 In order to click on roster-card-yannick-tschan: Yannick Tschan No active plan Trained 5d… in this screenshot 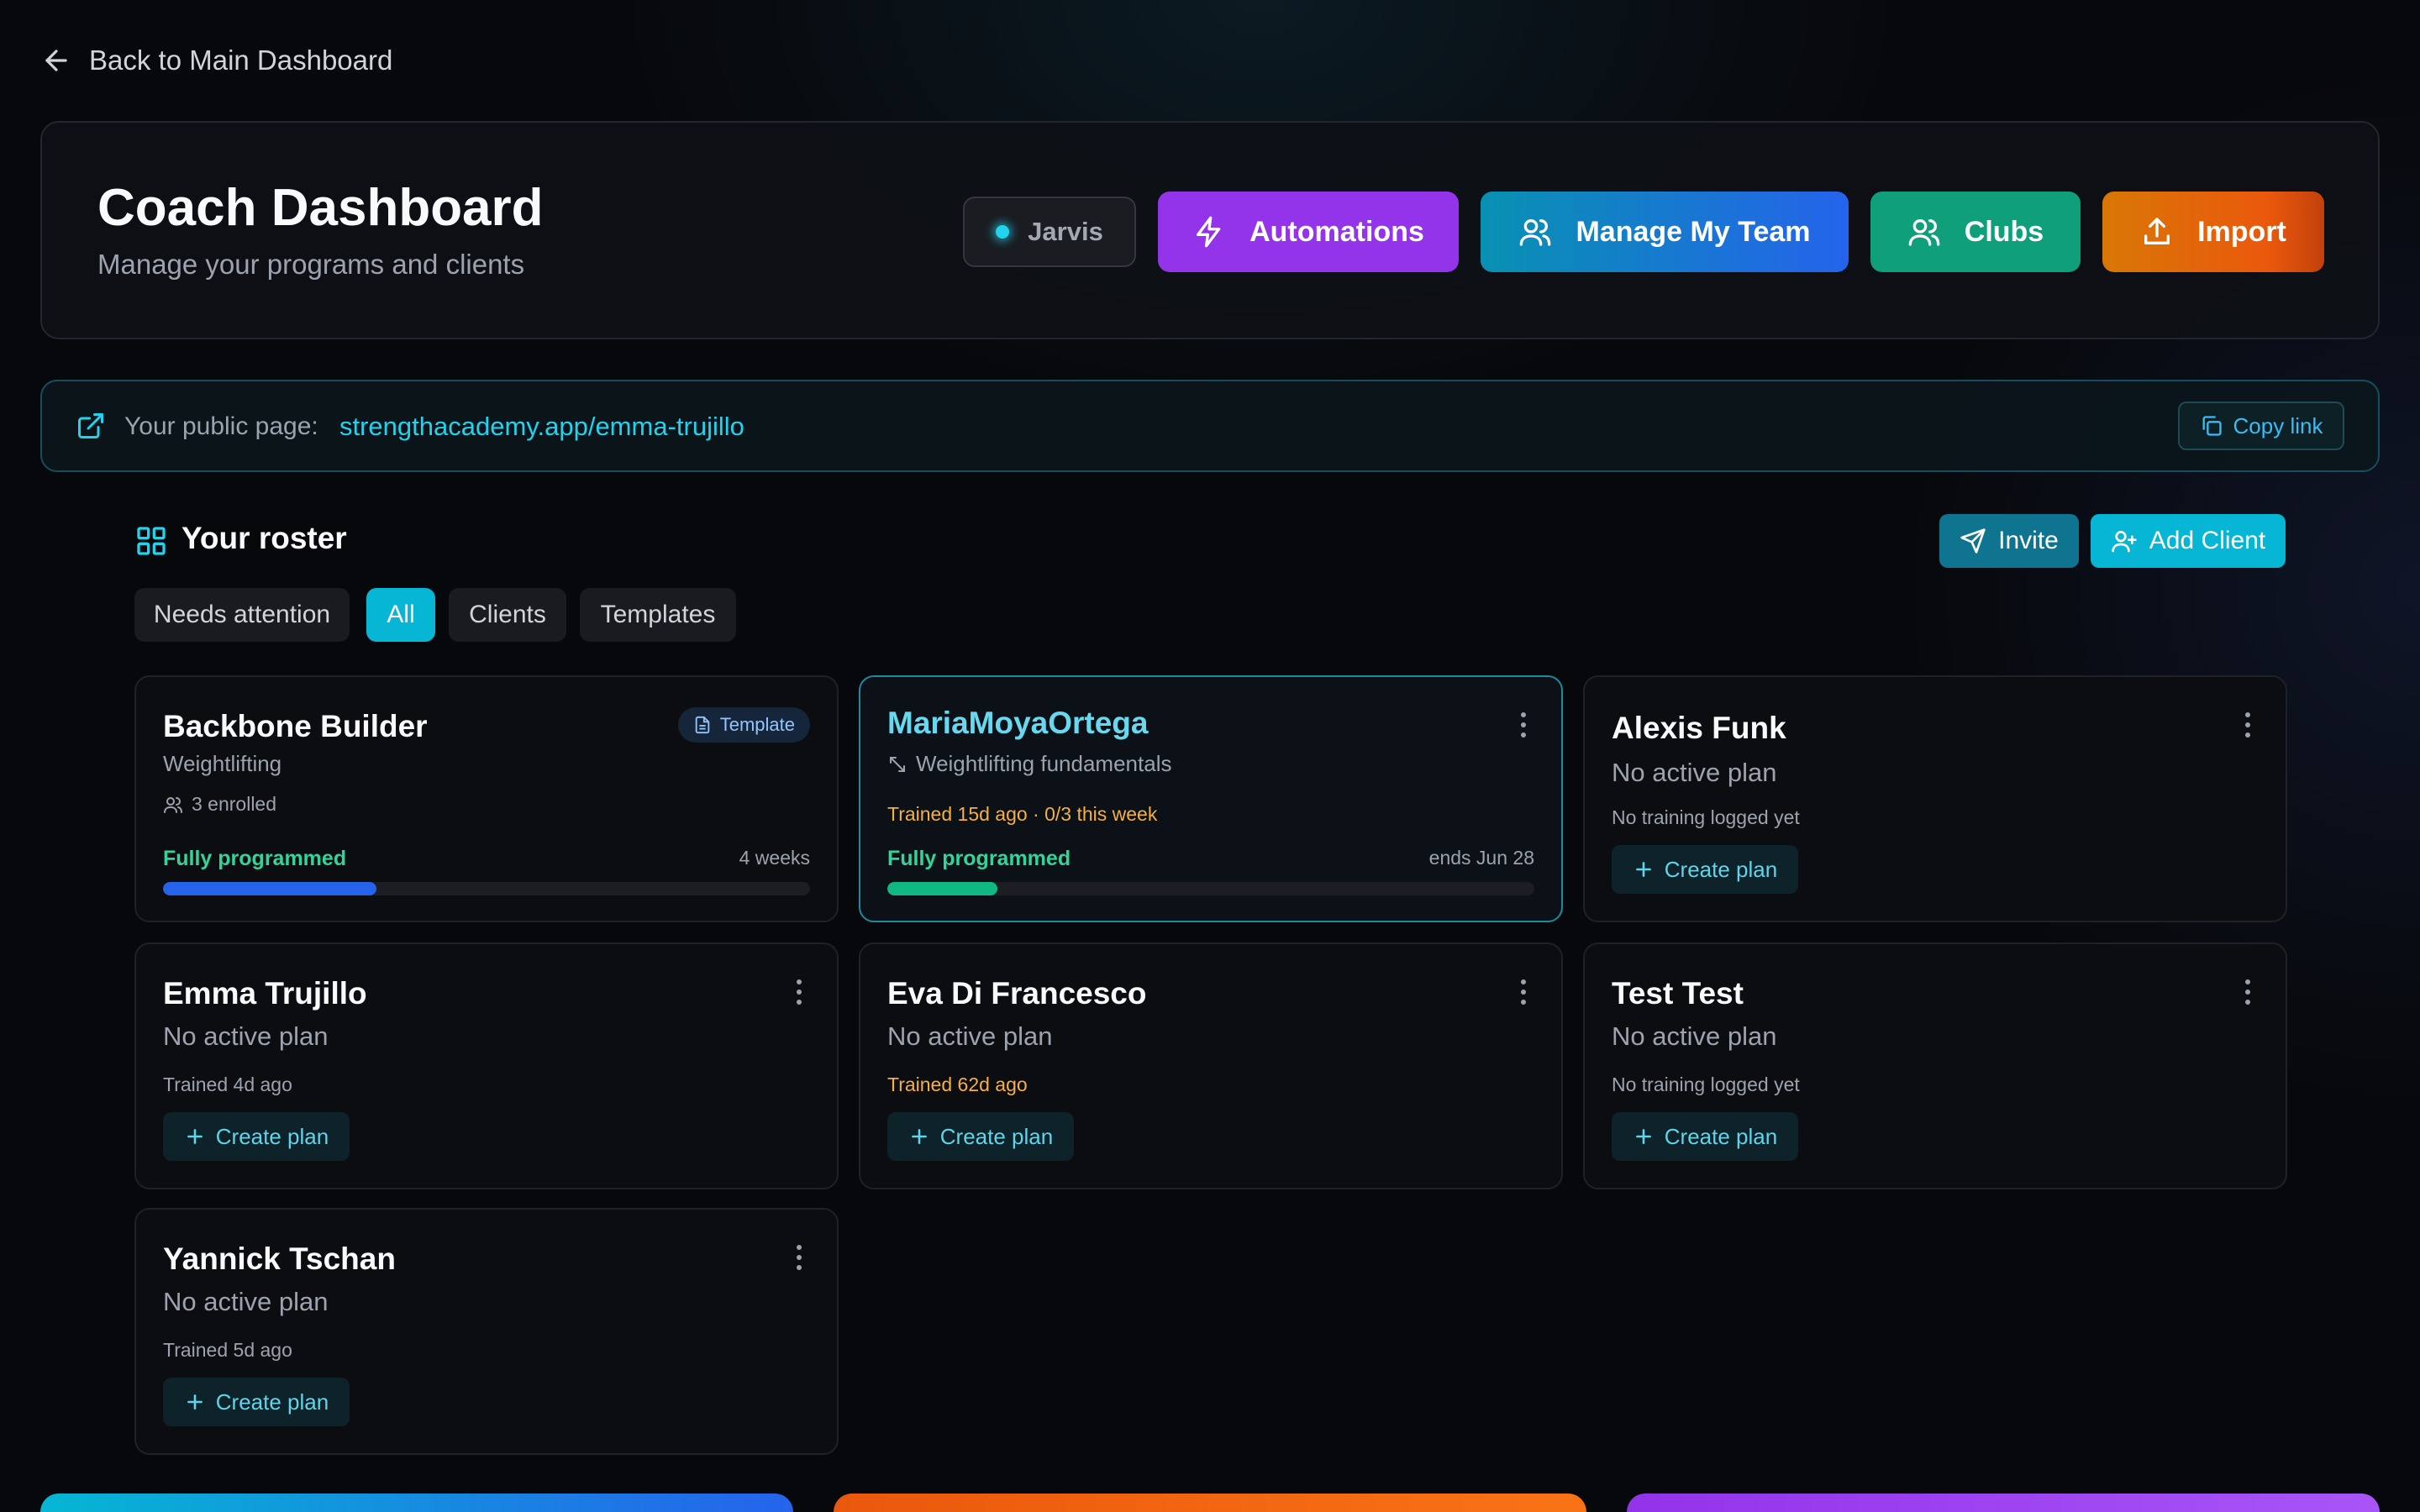, I will do `click(486, 1331)`.